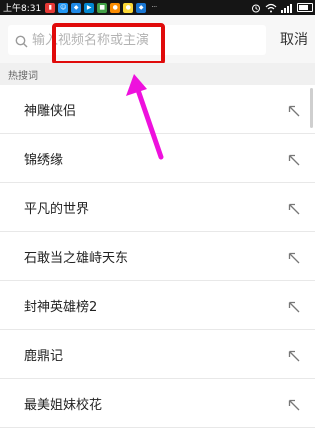 The image size is (320, 428). Describe the element at coordinates (89, 7) in the screenshot. I see `video-app-icon: ▶` at that location.